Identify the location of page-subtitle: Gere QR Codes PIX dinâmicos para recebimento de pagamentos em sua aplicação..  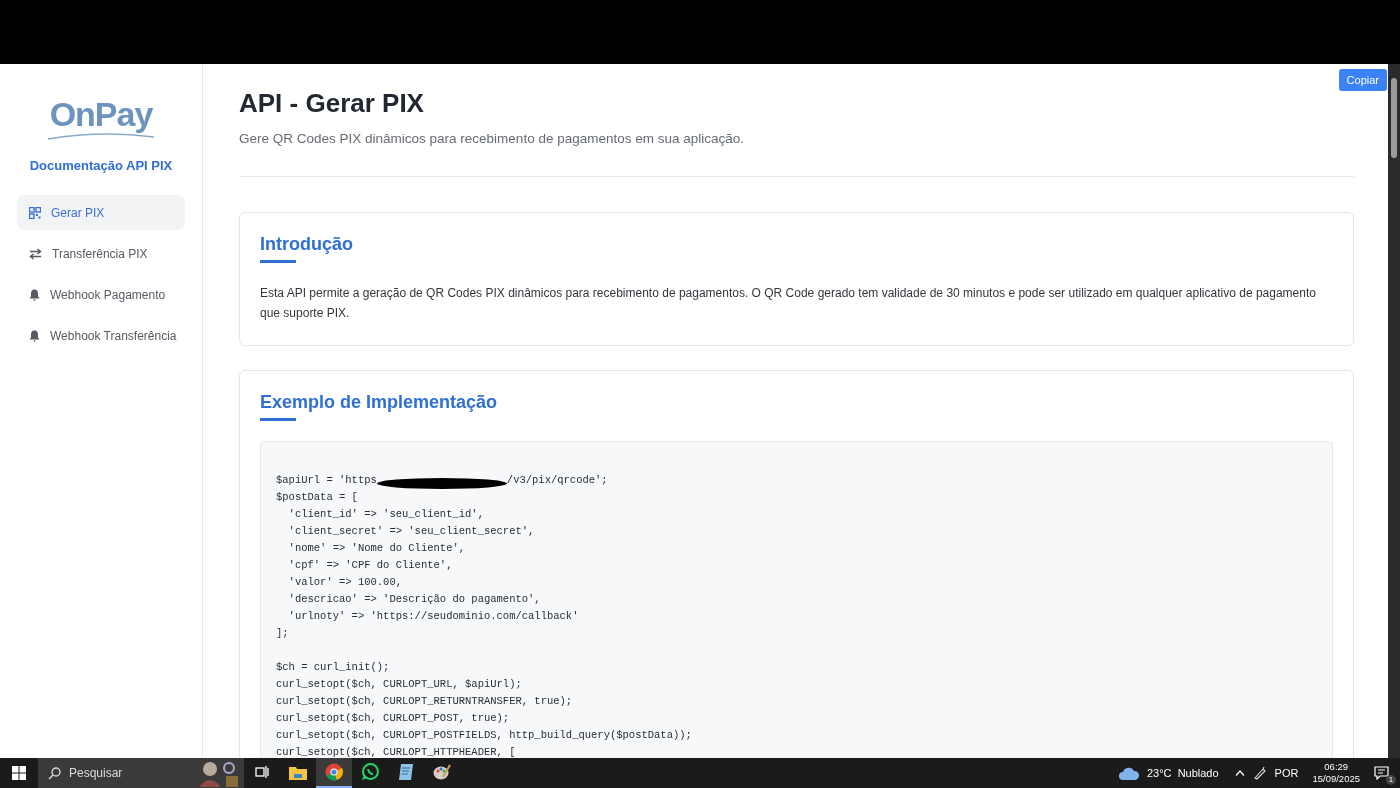
(492, 138).